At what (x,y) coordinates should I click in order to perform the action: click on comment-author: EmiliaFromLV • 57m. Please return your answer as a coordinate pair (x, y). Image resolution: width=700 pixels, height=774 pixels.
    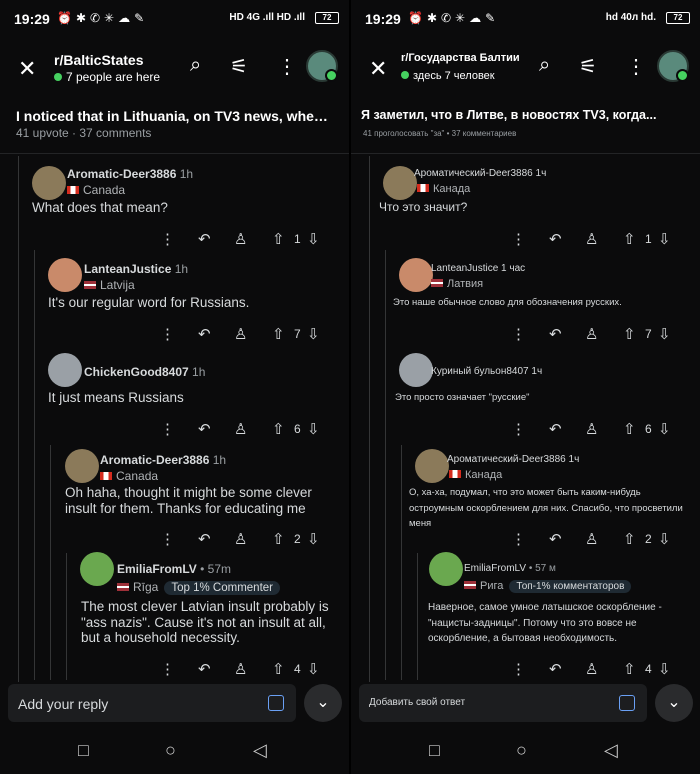
    Looking at the image, I should click on (174, 569).